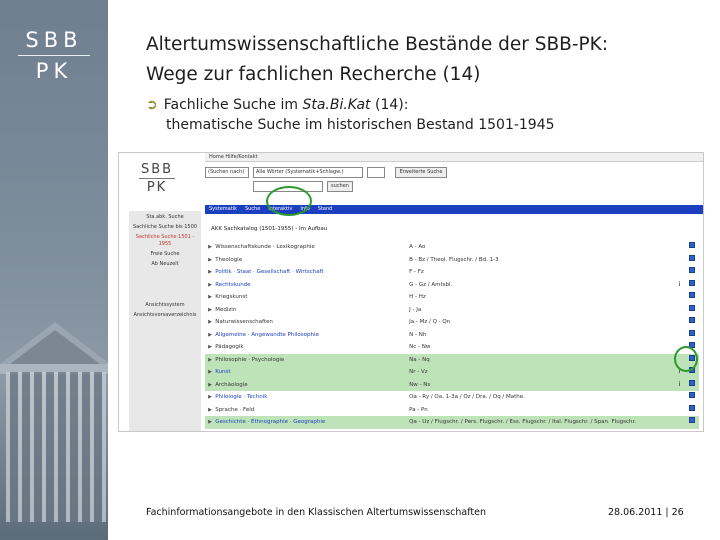 This screenshot has width=720, height=540. What do you see at coordinates (312, 347) in the screenshot?
I see `subject-label: Pädagogik` at bounding box center [312, 347].